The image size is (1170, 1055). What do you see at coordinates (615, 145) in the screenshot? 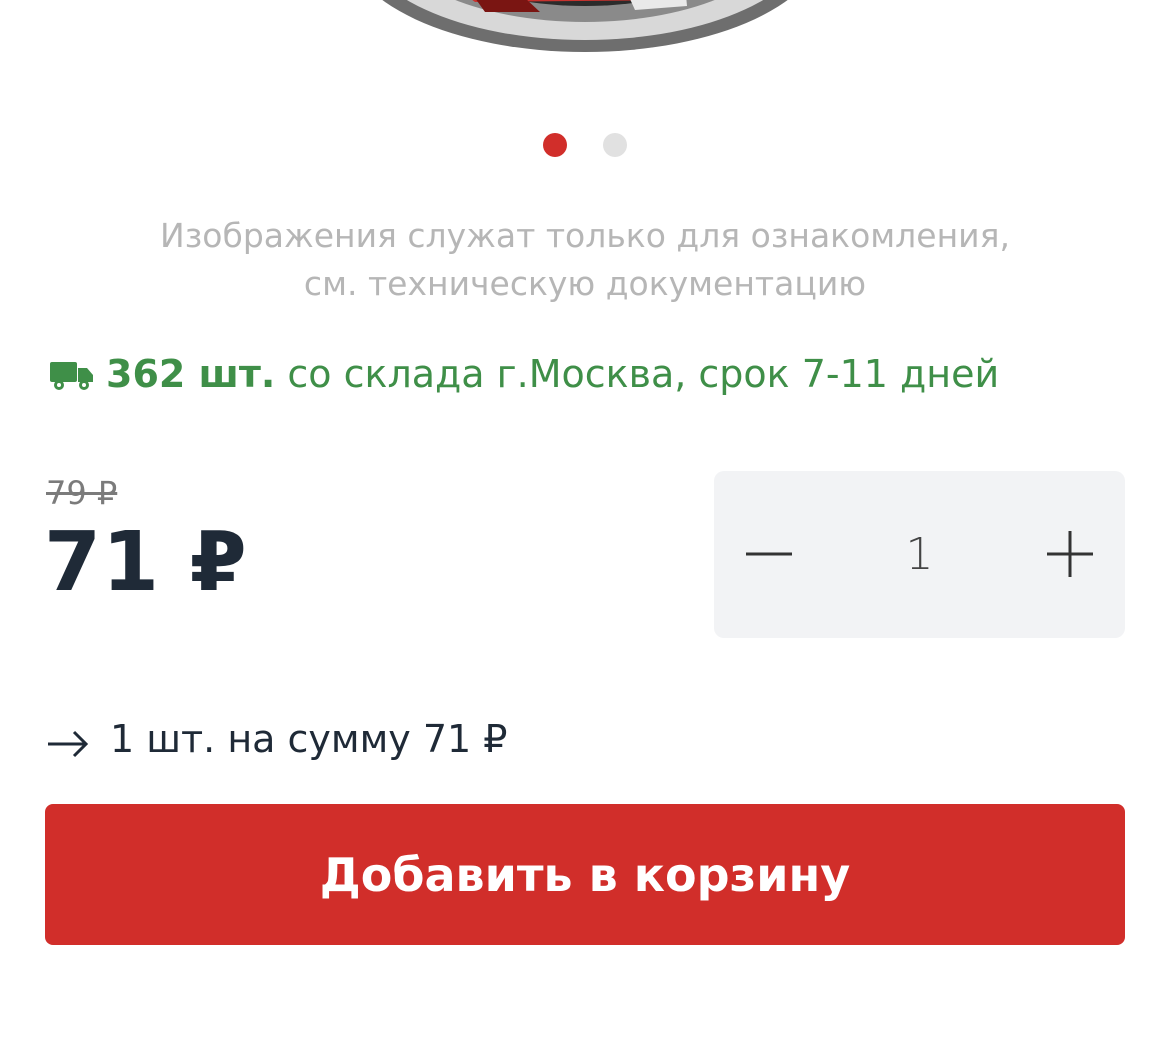
I see `carousel-dot` at bounding box center [615, 145].